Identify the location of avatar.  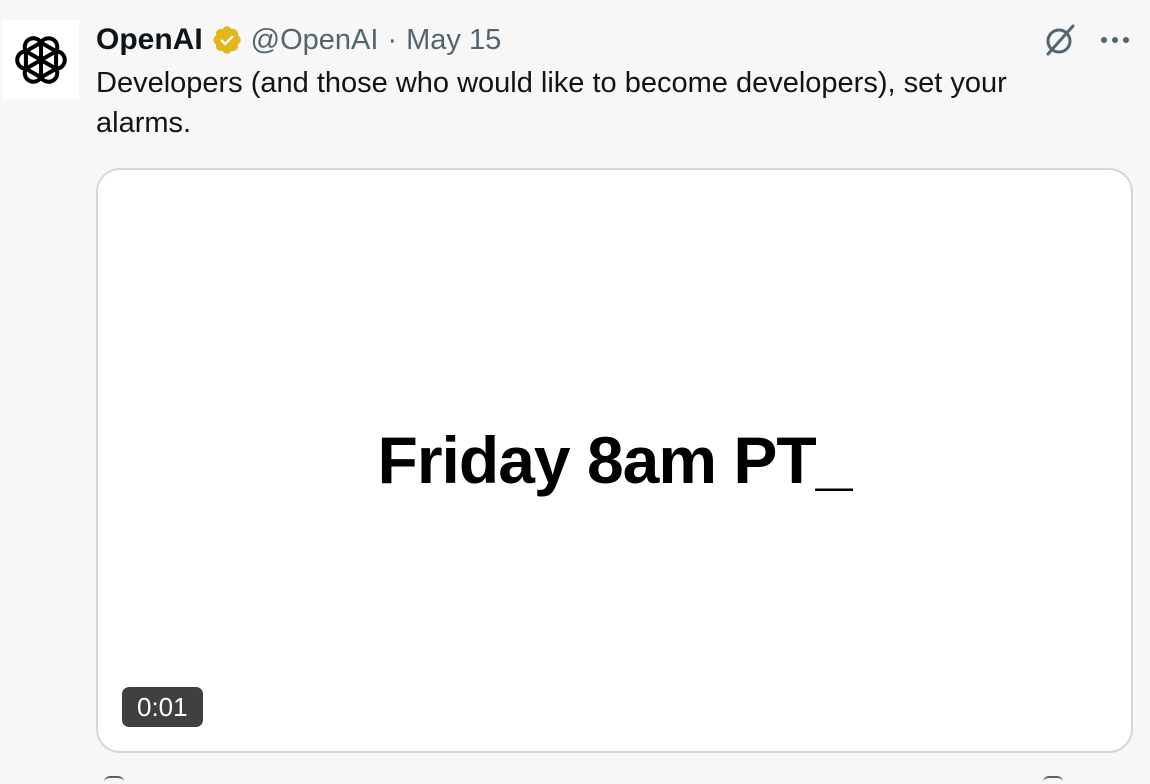
(40, 59).